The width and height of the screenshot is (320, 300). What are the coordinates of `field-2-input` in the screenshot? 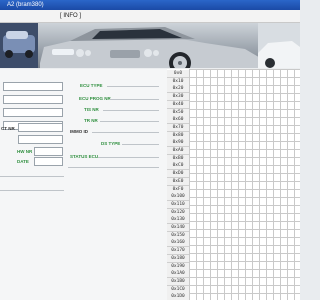 It's located at (33, 99).